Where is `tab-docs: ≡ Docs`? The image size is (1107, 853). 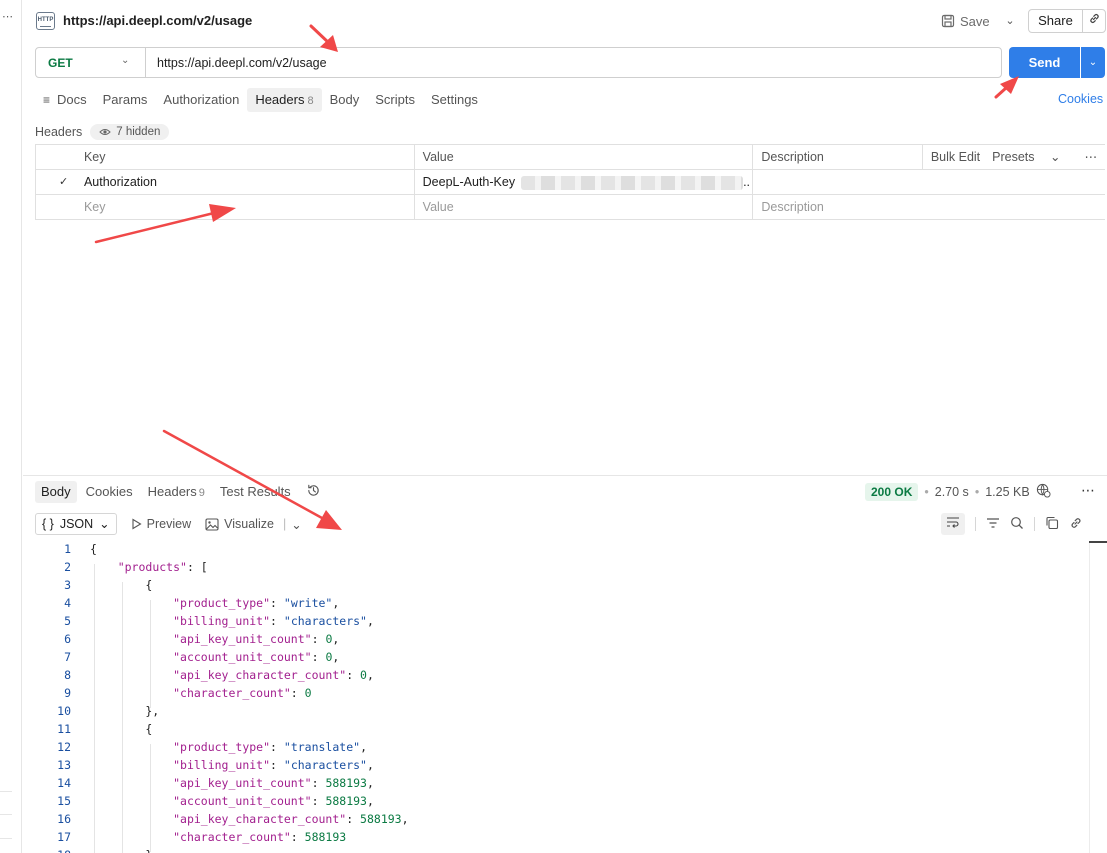
tab-docs: ≡ Docs is located at coordinates (65, 100).